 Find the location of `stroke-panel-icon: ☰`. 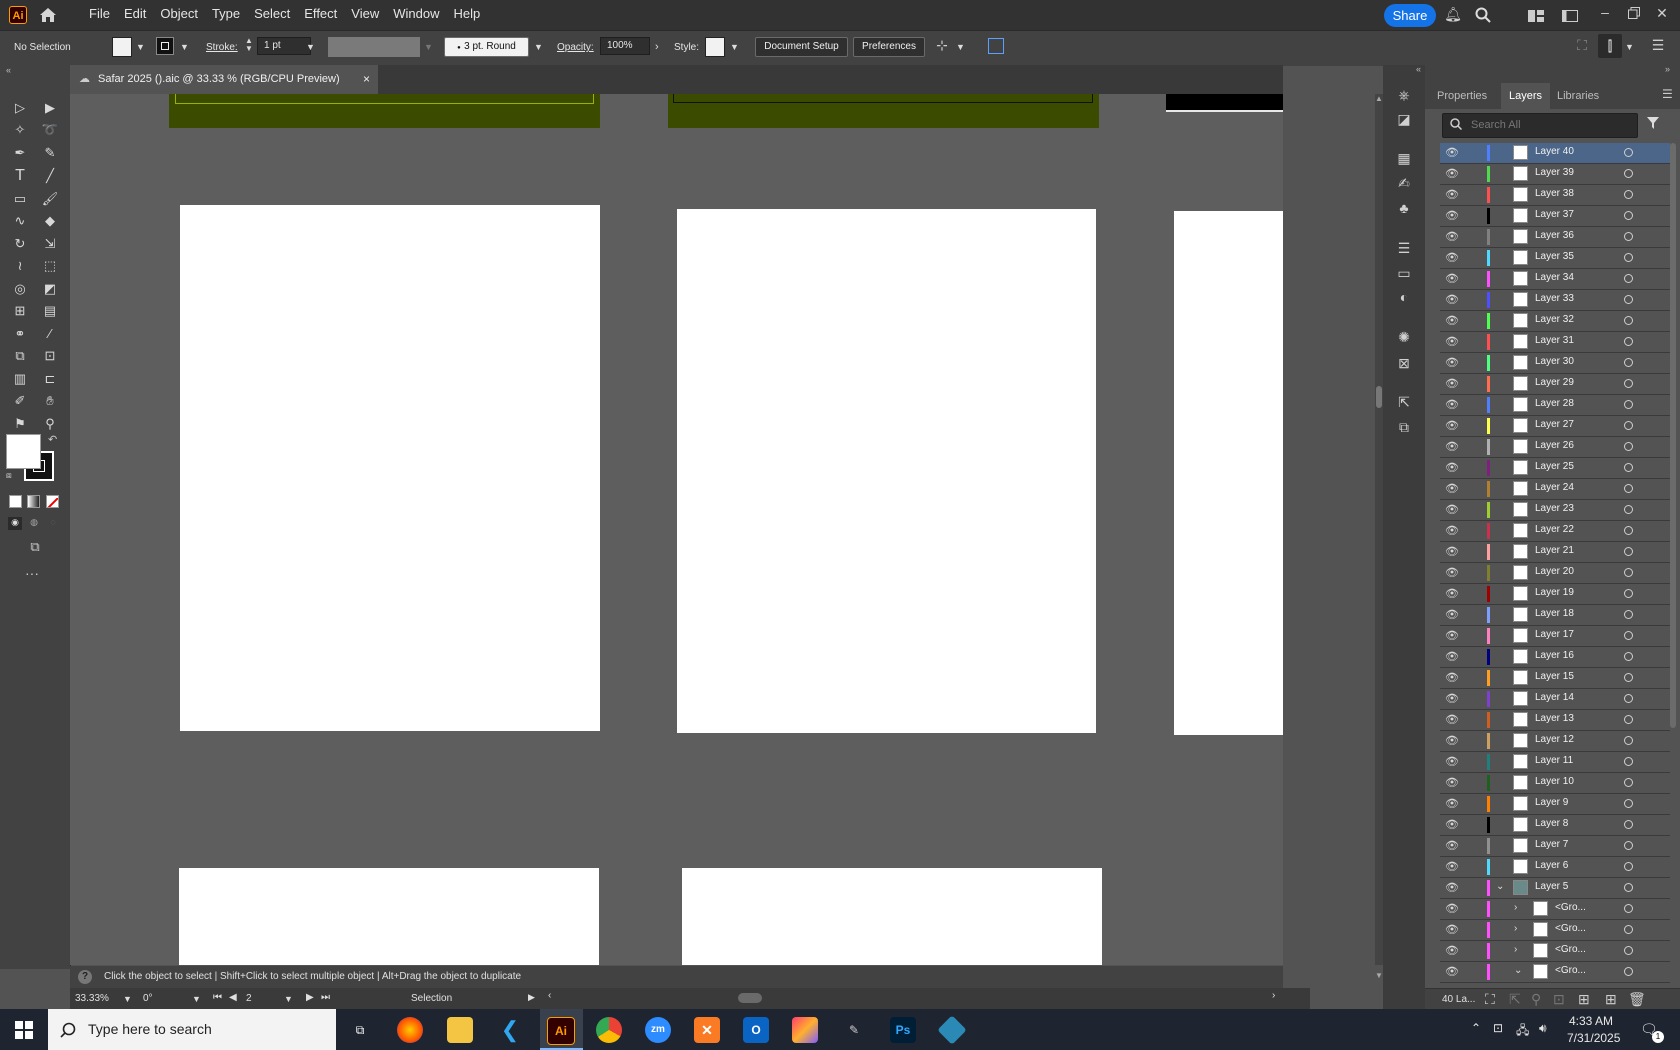

stroke-panel-icon: ☰ is located at coordinates (1404, 248).